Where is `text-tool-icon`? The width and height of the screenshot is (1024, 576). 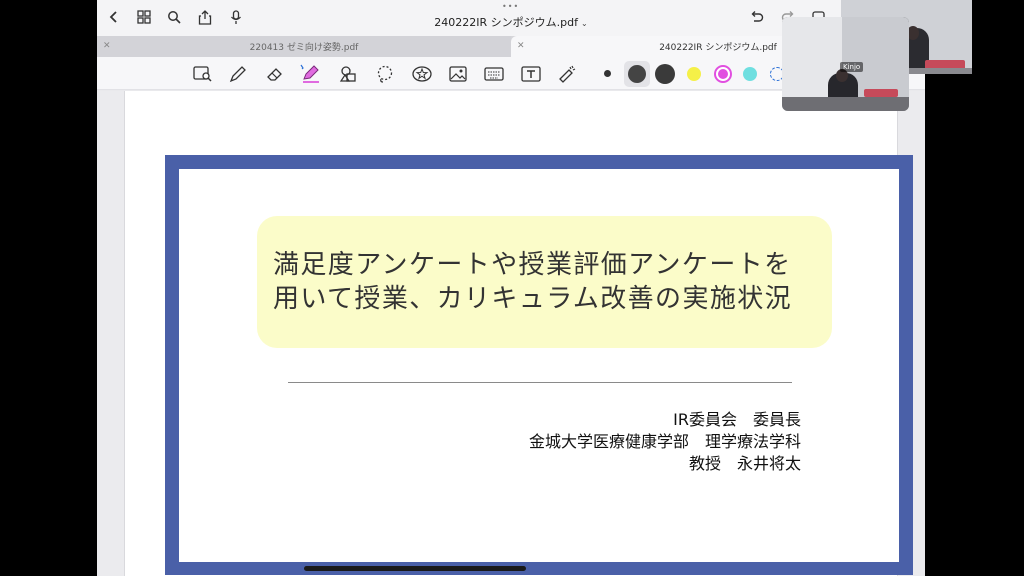
text-tool-icon is located at coordinates (531, 74).